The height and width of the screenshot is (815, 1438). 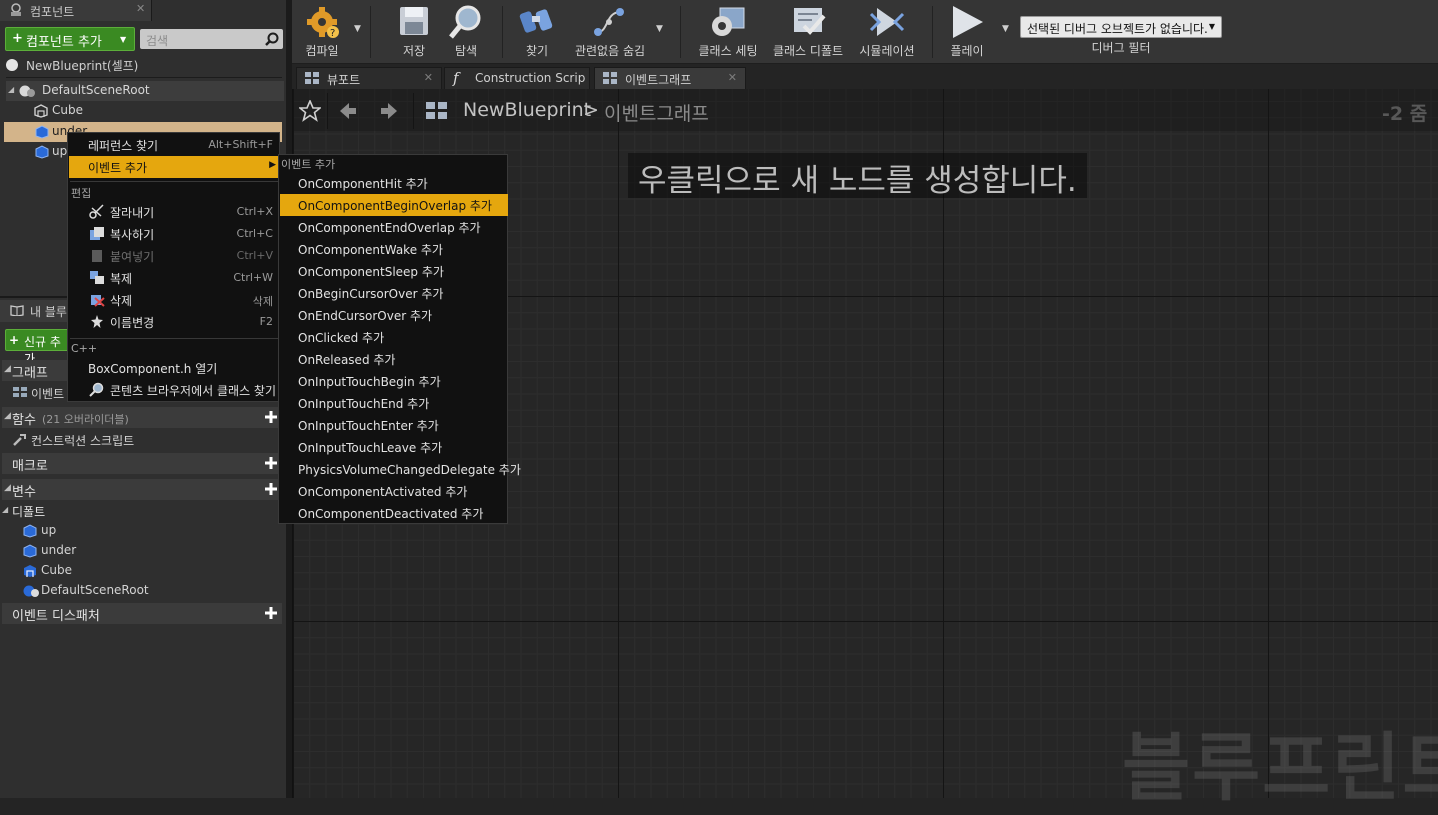 What do you see at coordinates (1121, 27) in the screenshot?
I see `debug-object-select: 선택된 디버그 오브젝트가 없습니다. ▼` at bounding box center [1121, 27].